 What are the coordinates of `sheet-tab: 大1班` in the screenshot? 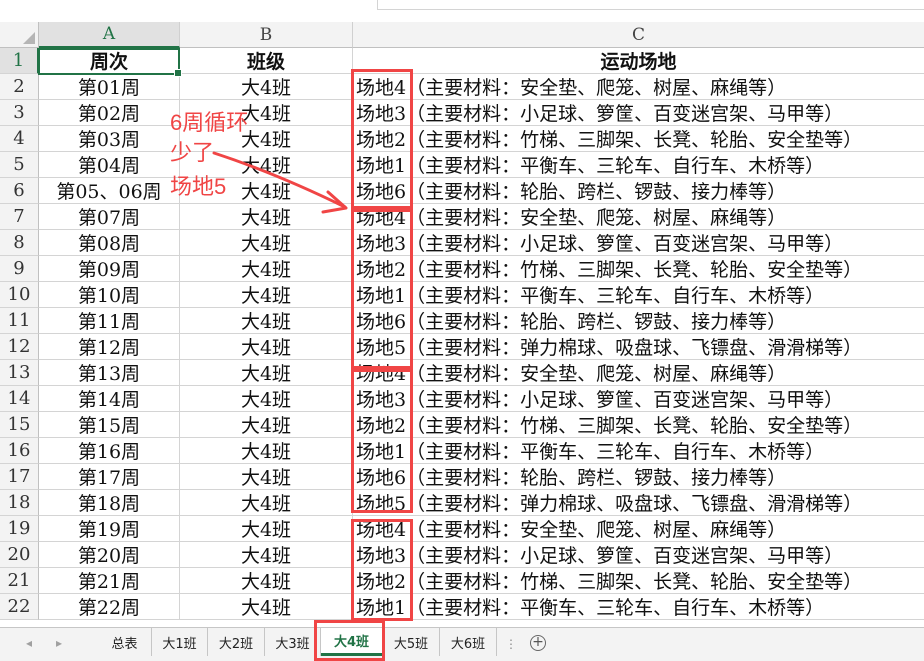 It's located at (180, 642).